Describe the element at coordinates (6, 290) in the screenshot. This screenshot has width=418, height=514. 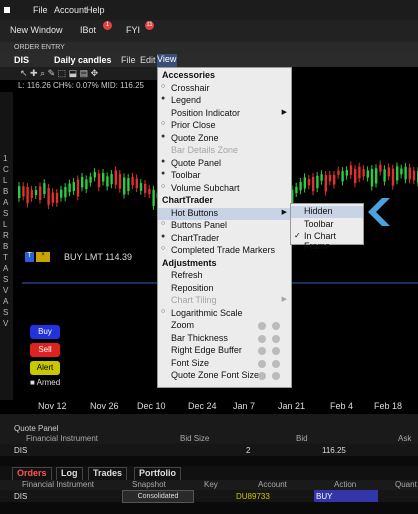
I see `side-label: V` at that location.